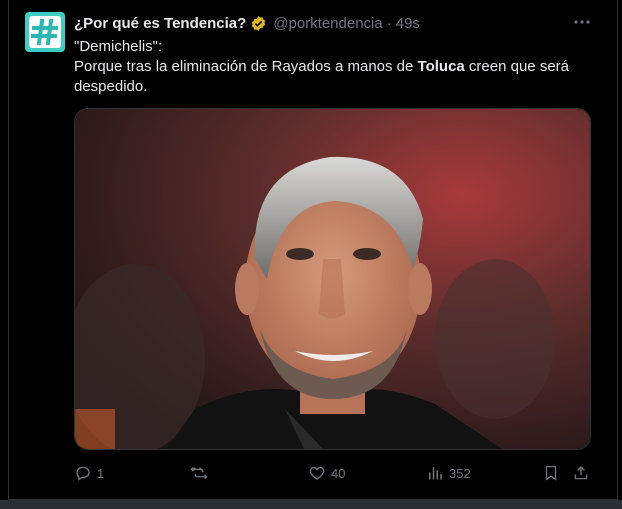  Describe the element at coordinates (311, 504) in the screenshot. I see `page-background-strip` at that location.